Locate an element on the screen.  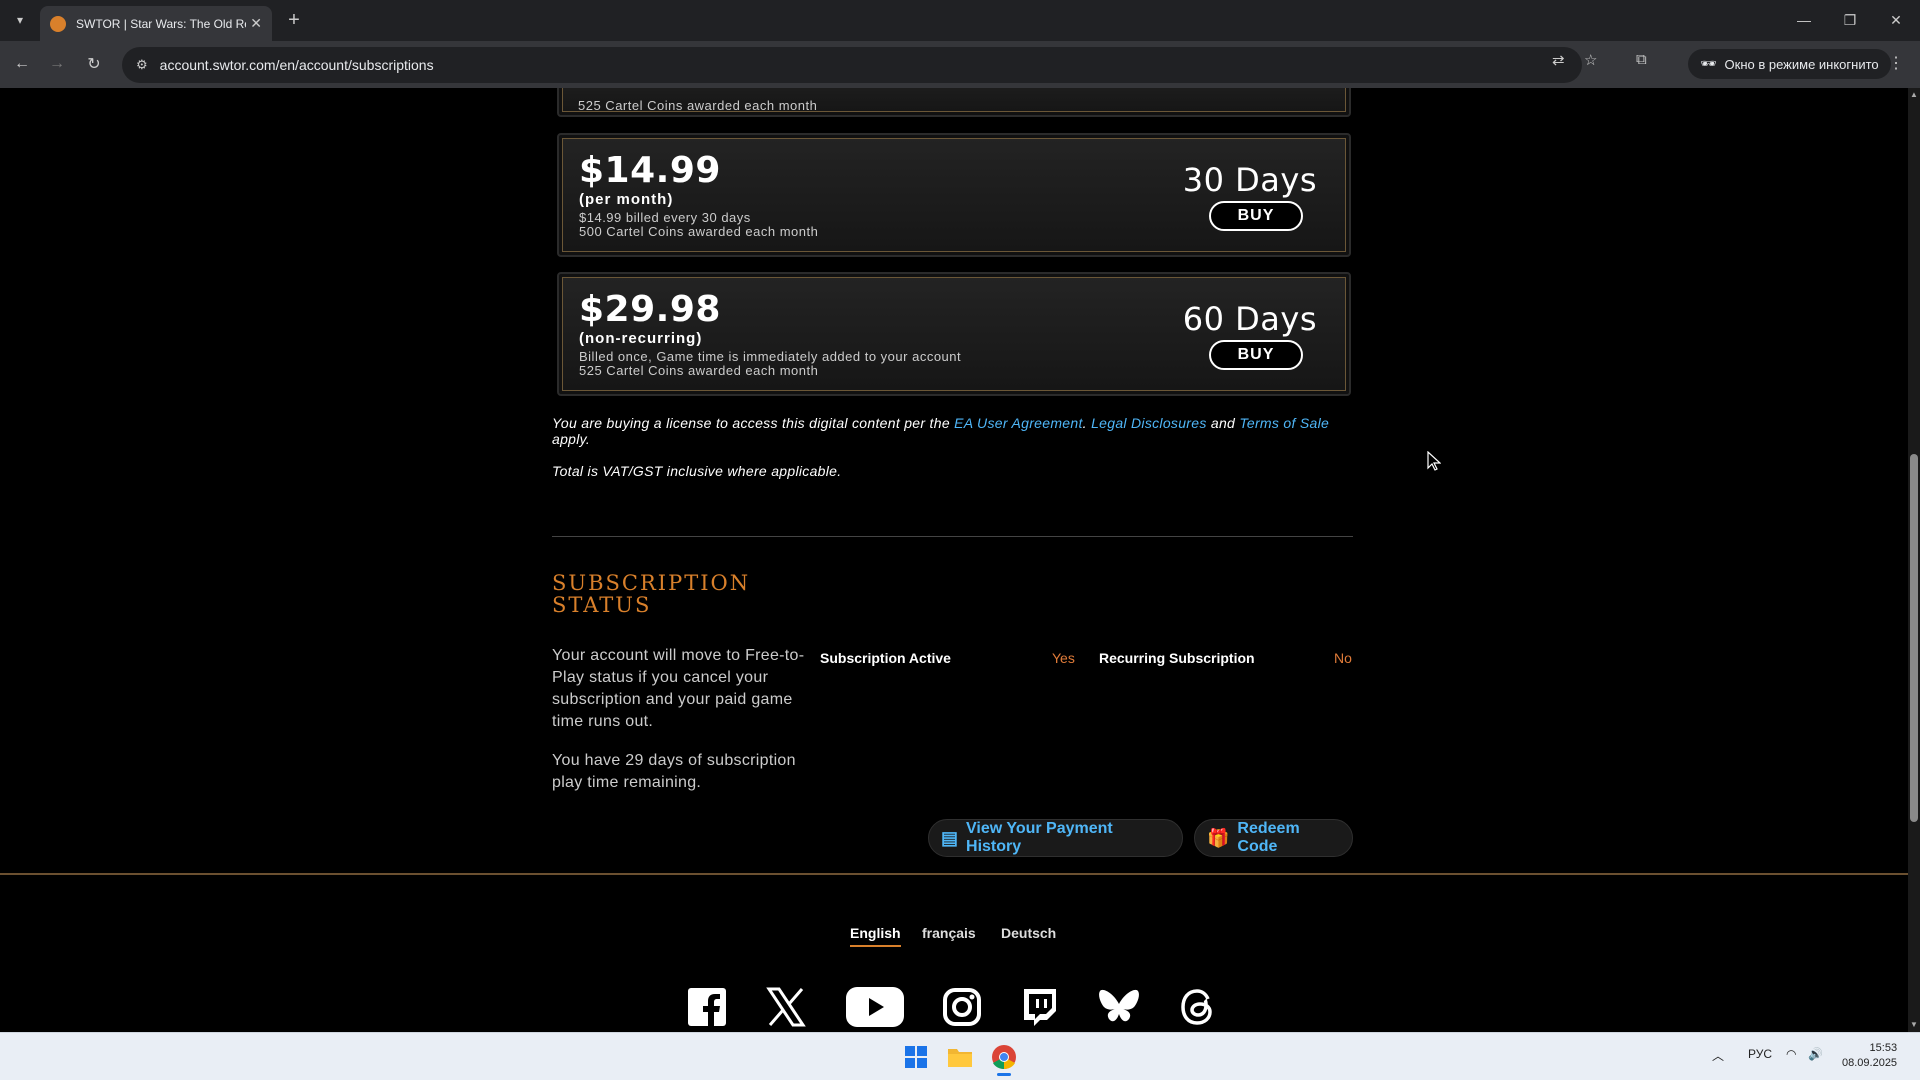
plan-coins-text: 525 Cartel Coins awarded each month is located at coordinates (698, 105).